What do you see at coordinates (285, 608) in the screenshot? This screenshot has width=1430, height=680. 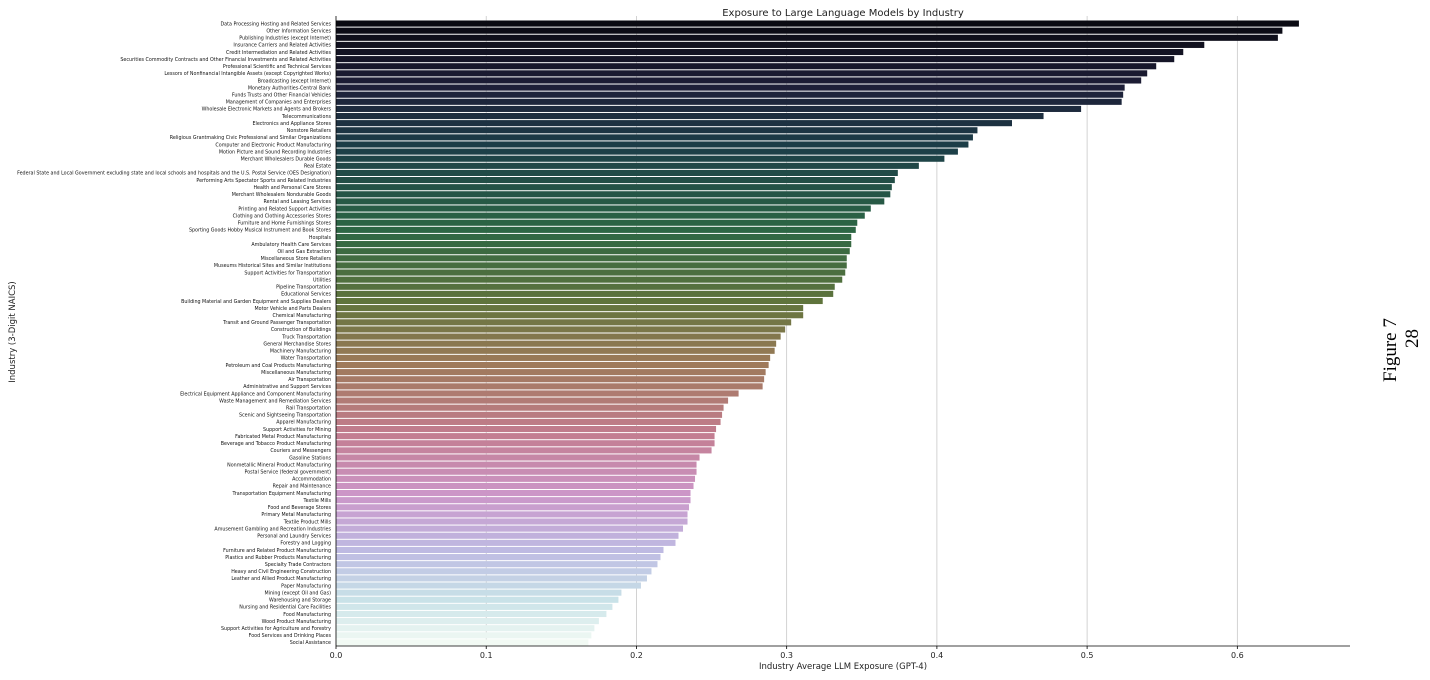 I see `category-label: Nursing and Residential Care Facilities` at bounding box center [285, 608].